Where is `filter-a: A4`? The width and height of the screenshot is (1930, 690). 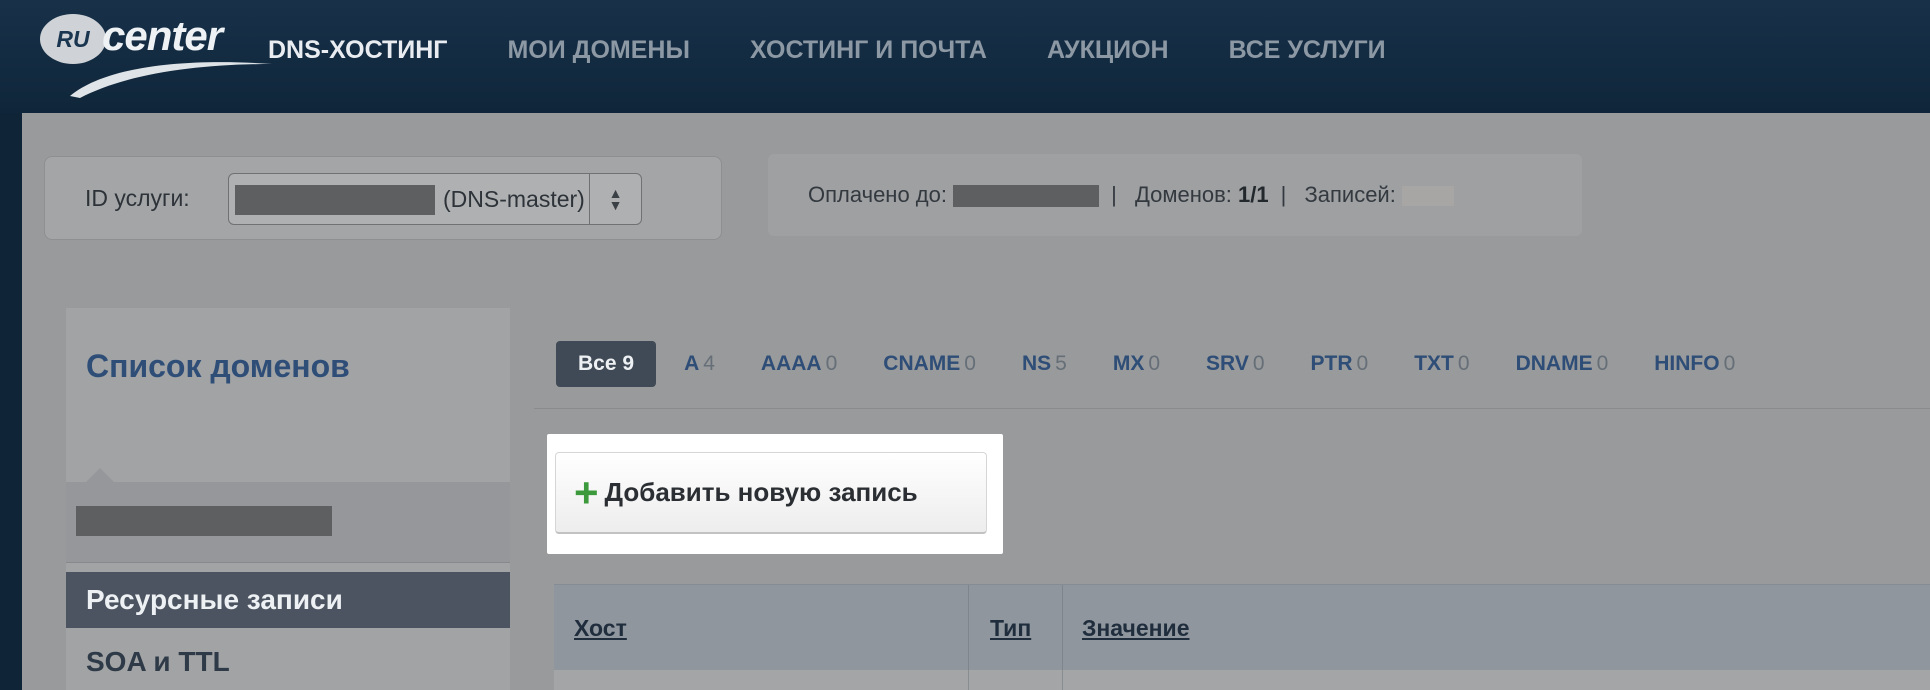 filter-a: A4 is located at coordinates (699, 364).